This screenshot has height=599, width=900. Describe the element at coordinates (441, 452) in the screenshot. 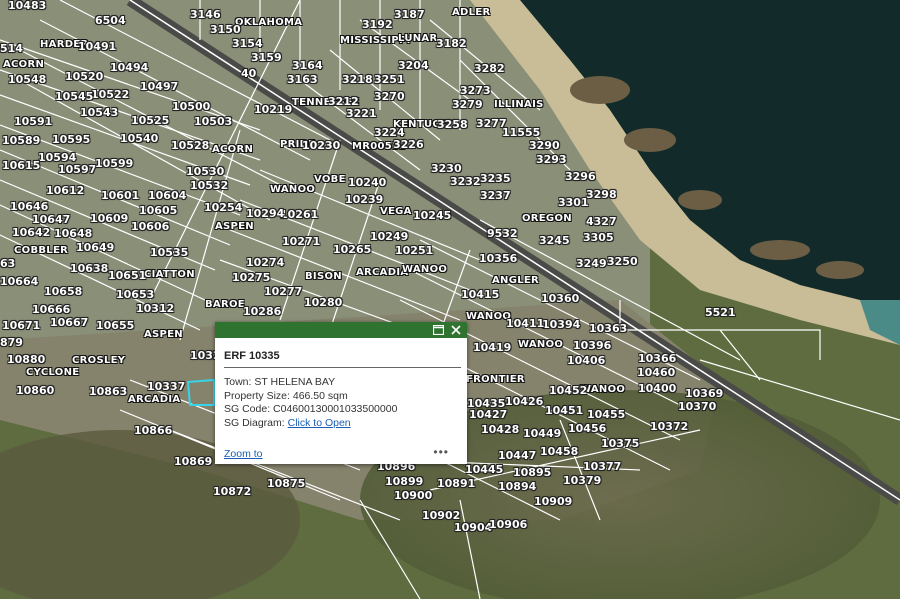

I see `more-options-button: •••` at that location.